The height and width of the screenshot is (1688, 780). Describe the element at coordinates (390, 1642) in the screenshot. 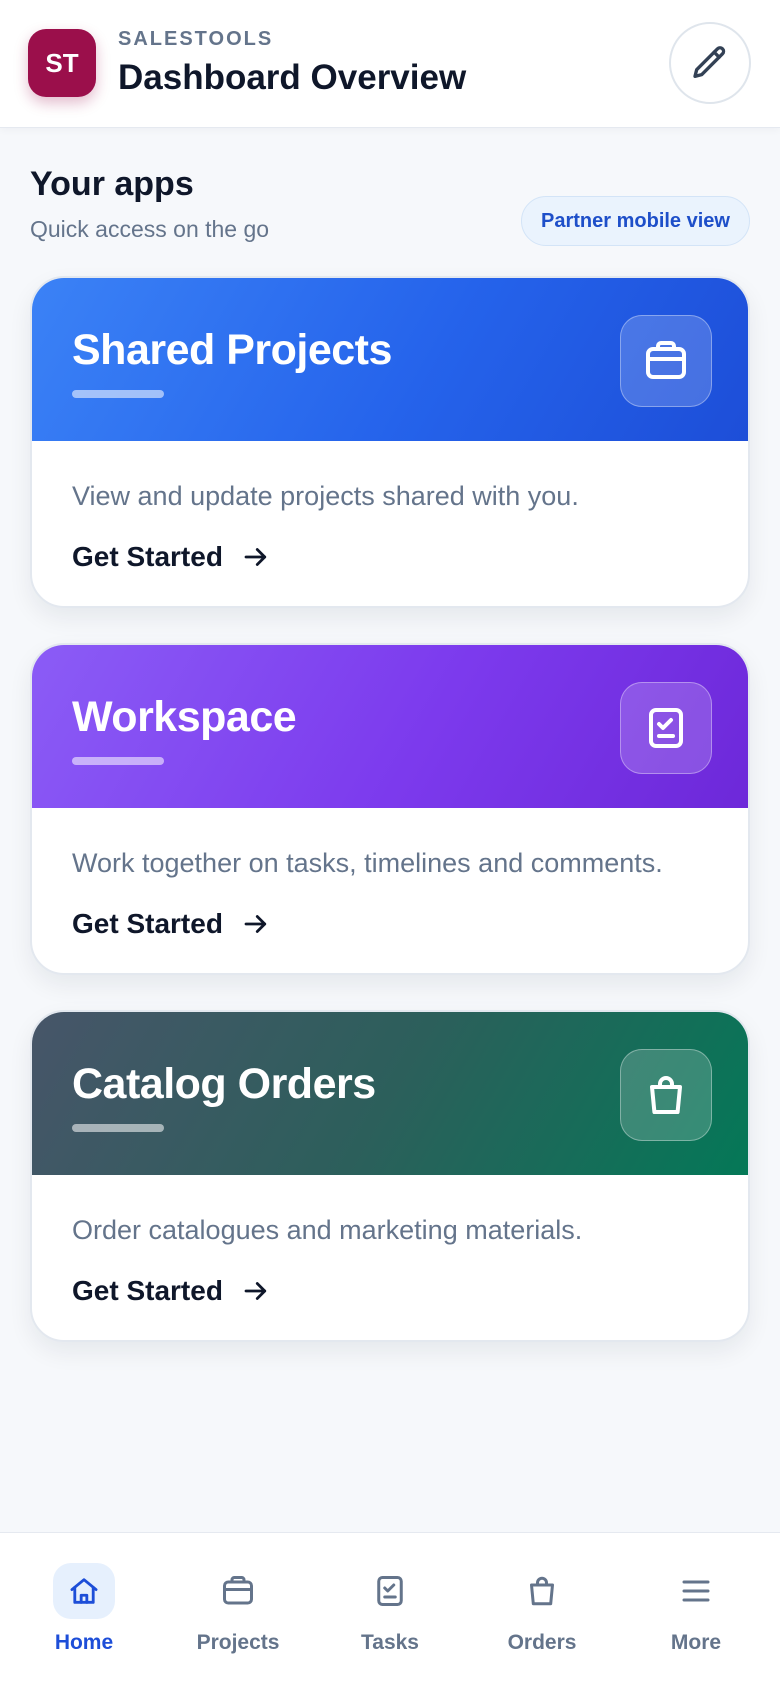

I see `nav-label: Tasks` at that location.